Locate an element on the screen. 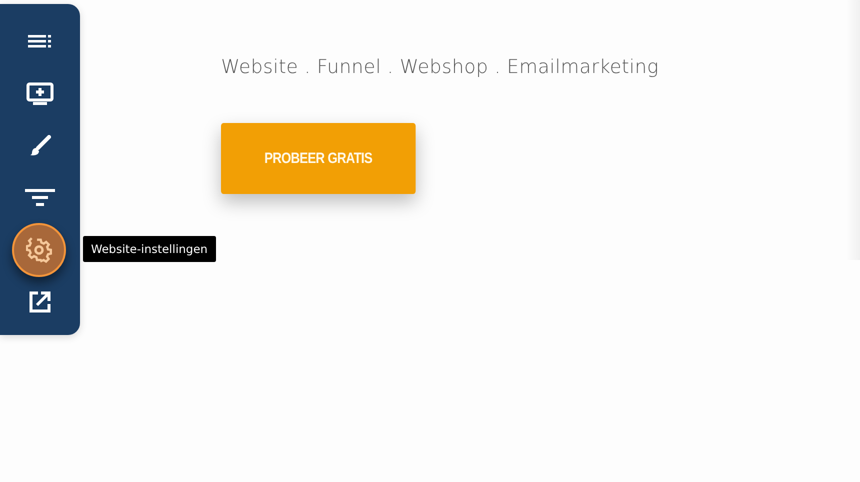  filter-icon is located at coordinates (40, 198).